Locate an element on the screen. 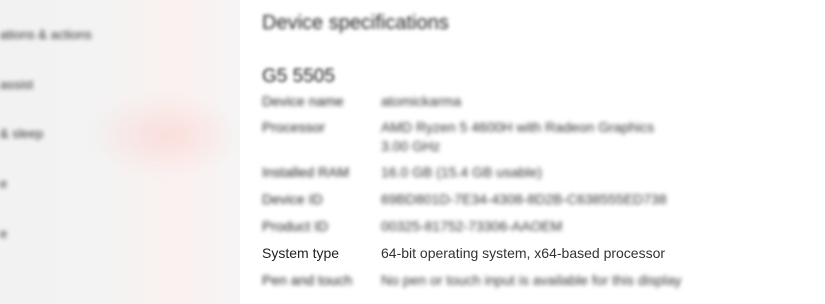 The width and height of the screenshot is (825, 304). spec-value-device-id: 69BD801D-7E34-4308-8D2B-C638555ED738 is located at coordinates (524, 199).